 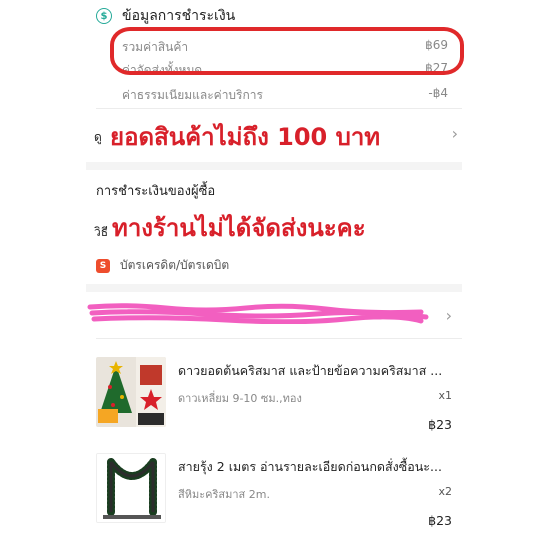 I want to click on chevron-right-icon: ›, so click(x=455, y=133).